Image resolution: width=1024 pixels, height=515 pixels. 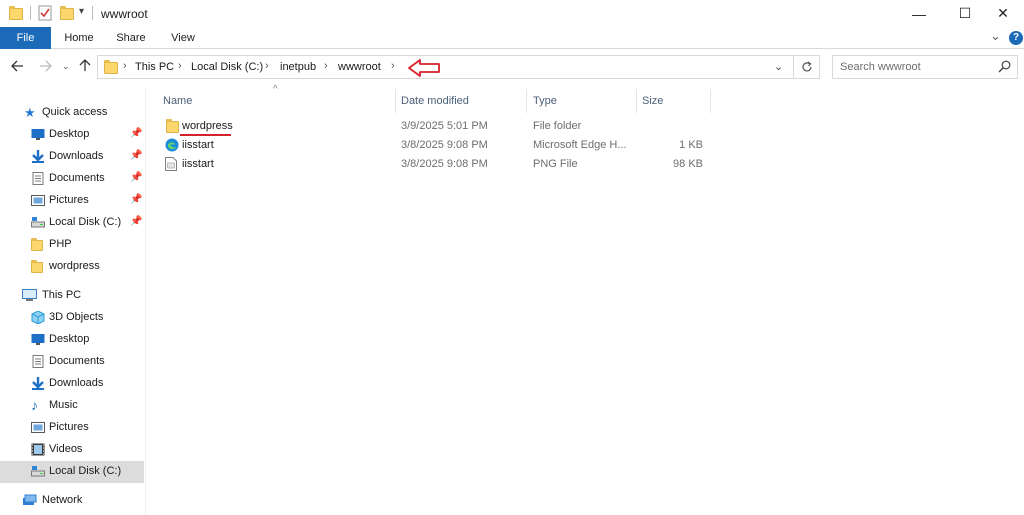 What do you see at coordinates (72, 179) in the screenshot?
I see `nav-item-documents: Documents 📌` at bounding box center [72, 179].